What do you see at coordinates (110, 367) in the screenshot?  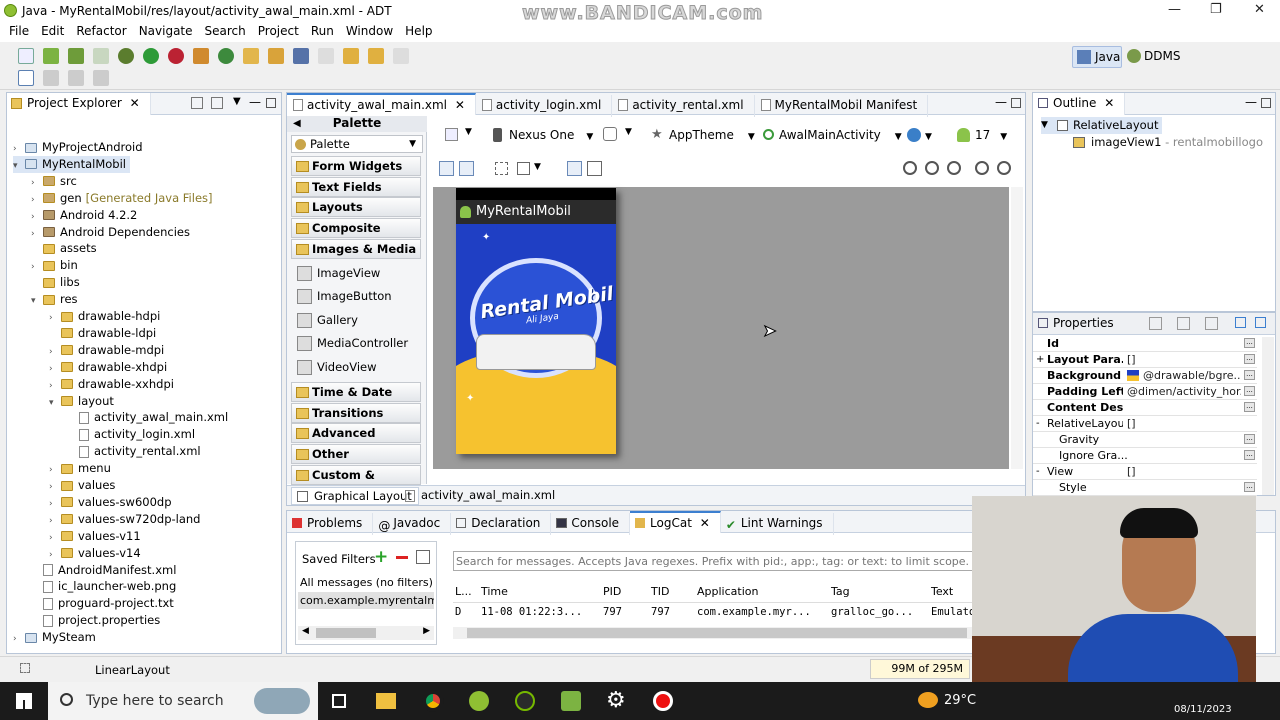 I see `tree-item: › drawable-xhdpi` at bounding box center [110, 367].